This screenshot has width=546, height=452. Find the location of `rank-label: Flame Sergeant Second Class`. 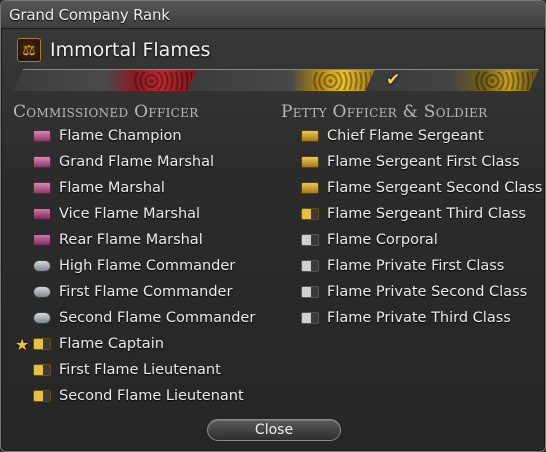

rank-label: Flame Sergeant Second Class is located at coordinates (435, 188).